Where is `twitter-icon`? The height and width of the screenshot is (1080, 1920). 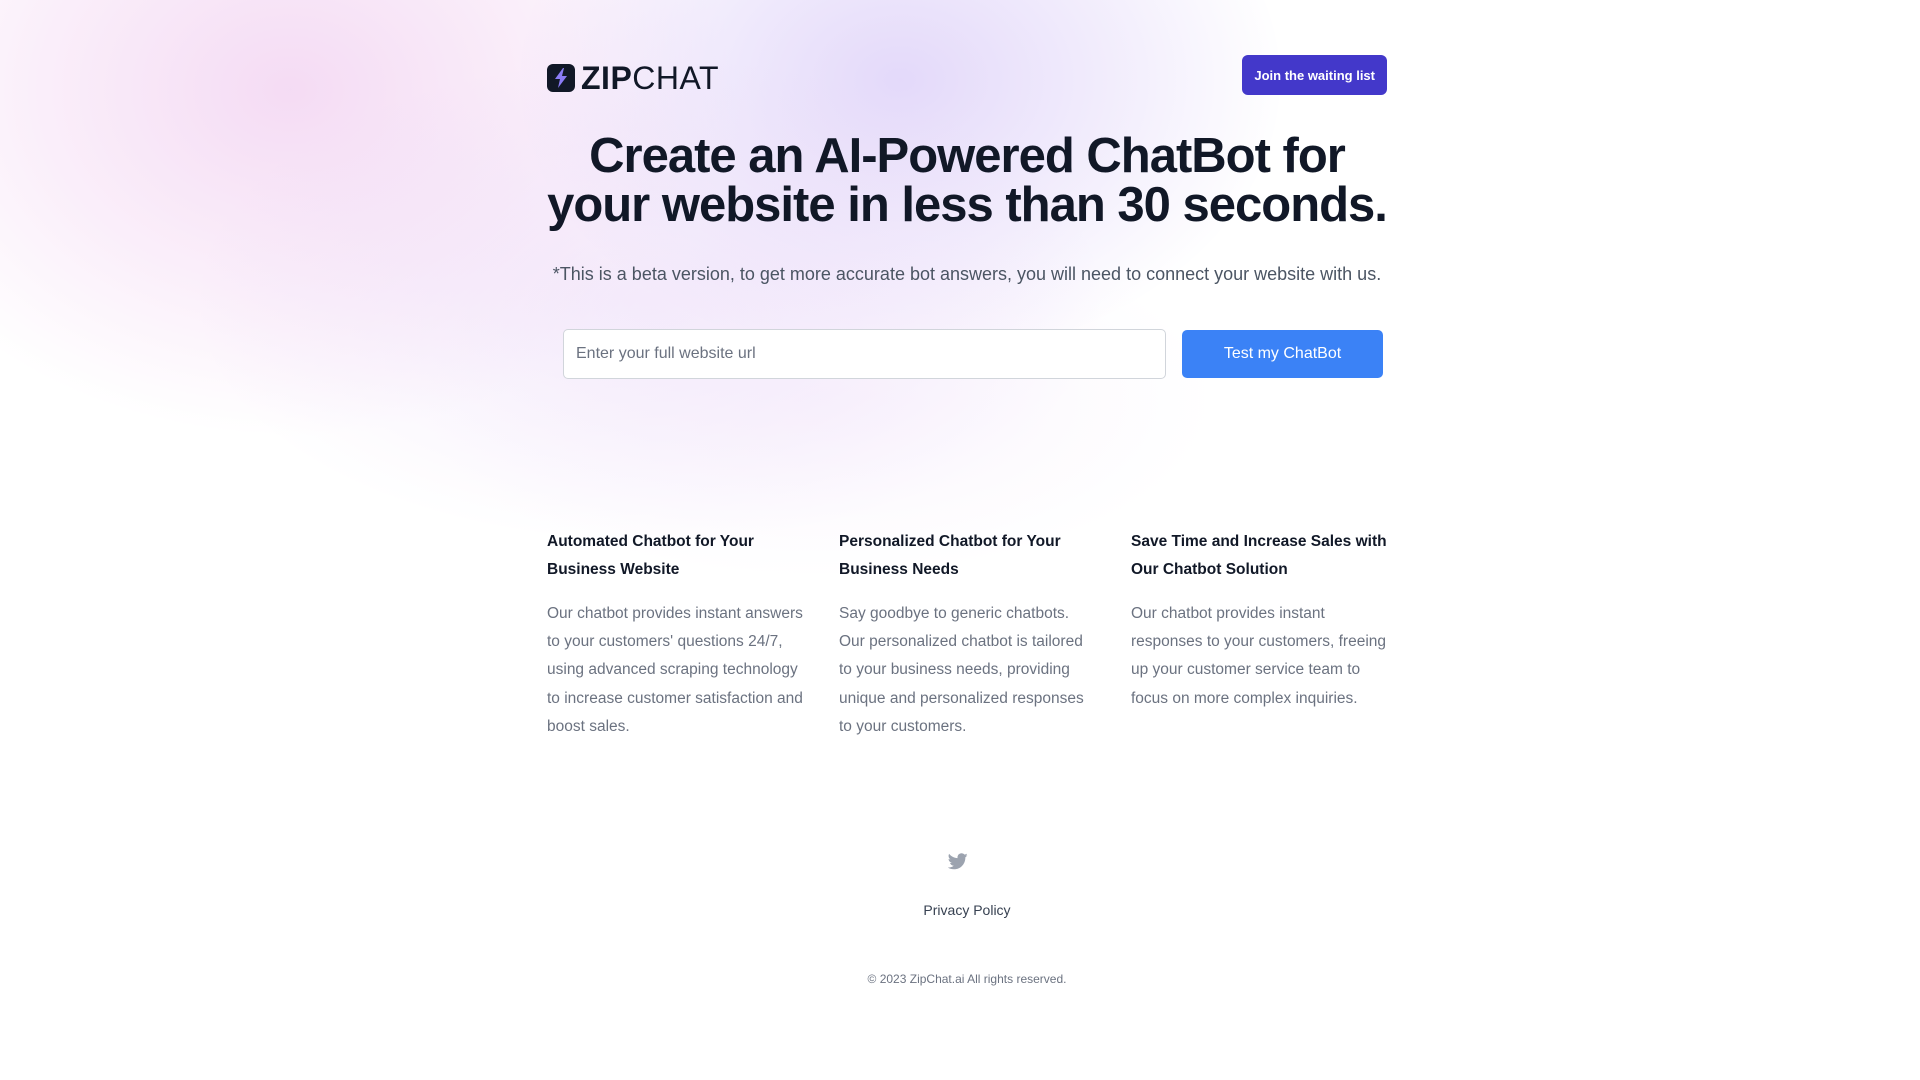 twitter-icon is located at coordinates (958, 861).